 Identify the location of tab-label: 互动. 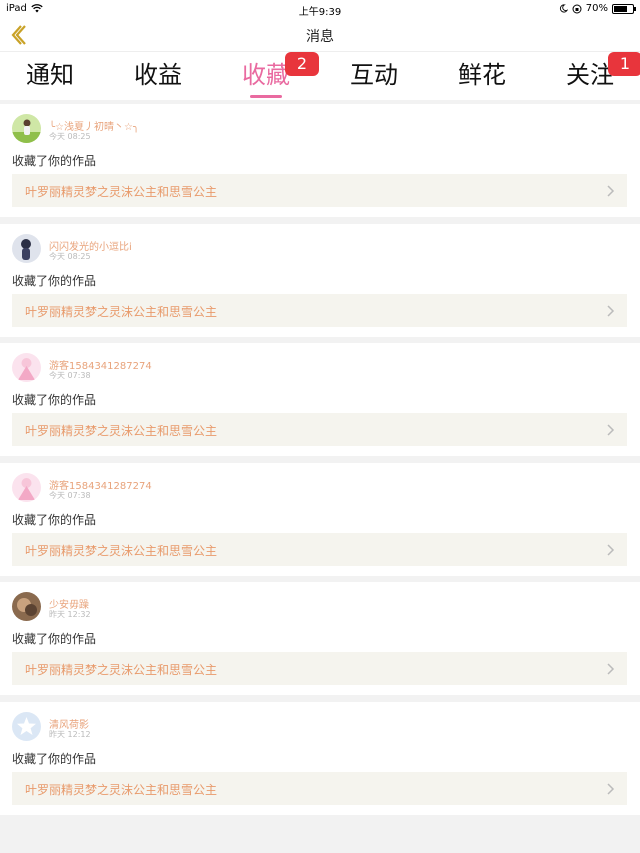
(374, 75).